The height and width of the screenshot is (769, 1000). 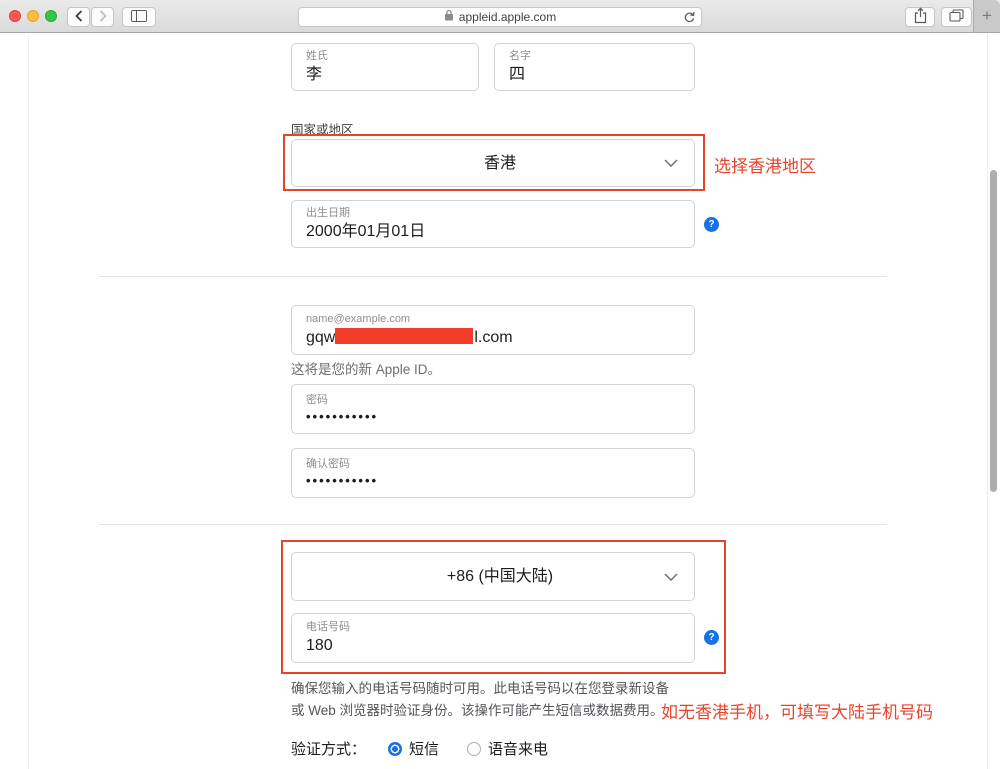 What do you see at coordinates (366, 369) in the screenshot?
I see `email-note: 这将是您的新 Apple ID。` at bounding box center [366, 369].